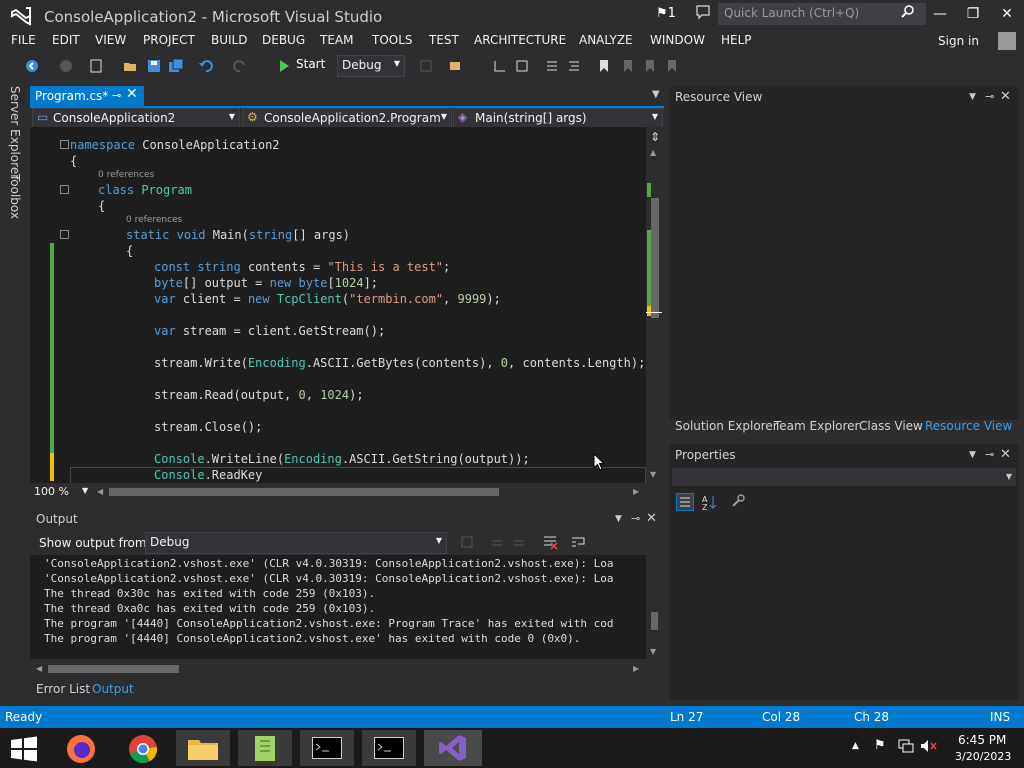 Image resolution: width=1024 pixels, height=768 pixels. I want to click on configuration-select: Debug ▼, so click(371, 66).